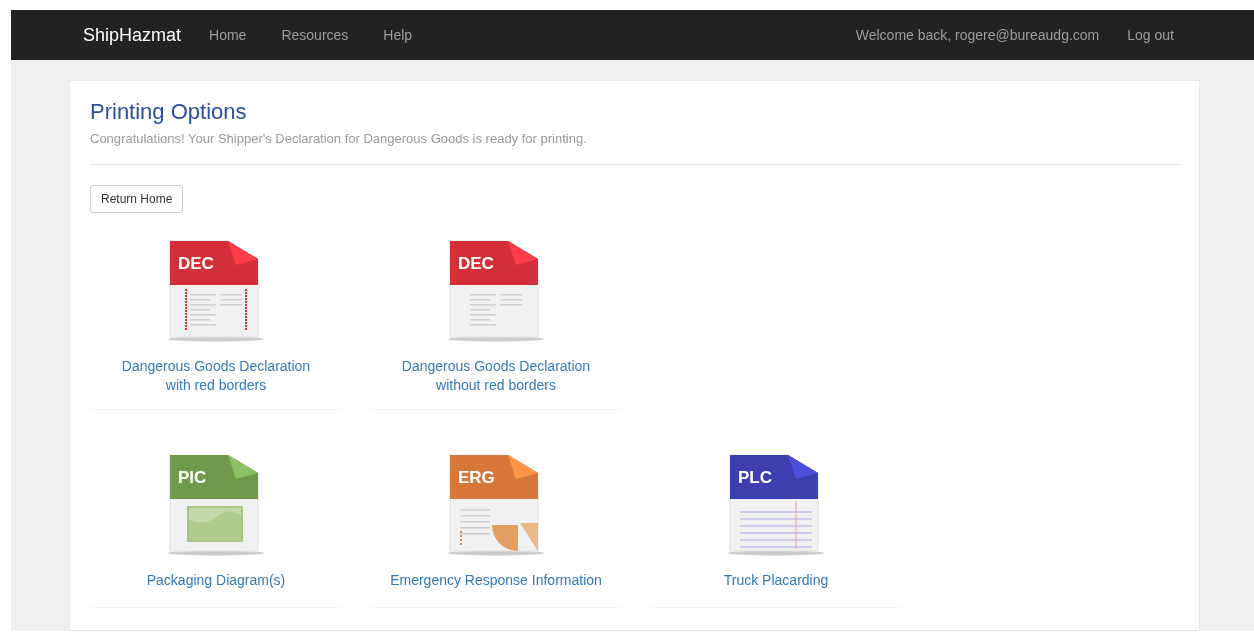 The image size is (1254, 641). What do you see at coordinates (216, 376) in the screenshot?
I see `option-link: Dangerous Goods Declaration with red borders` at bounding box center [216, 376].